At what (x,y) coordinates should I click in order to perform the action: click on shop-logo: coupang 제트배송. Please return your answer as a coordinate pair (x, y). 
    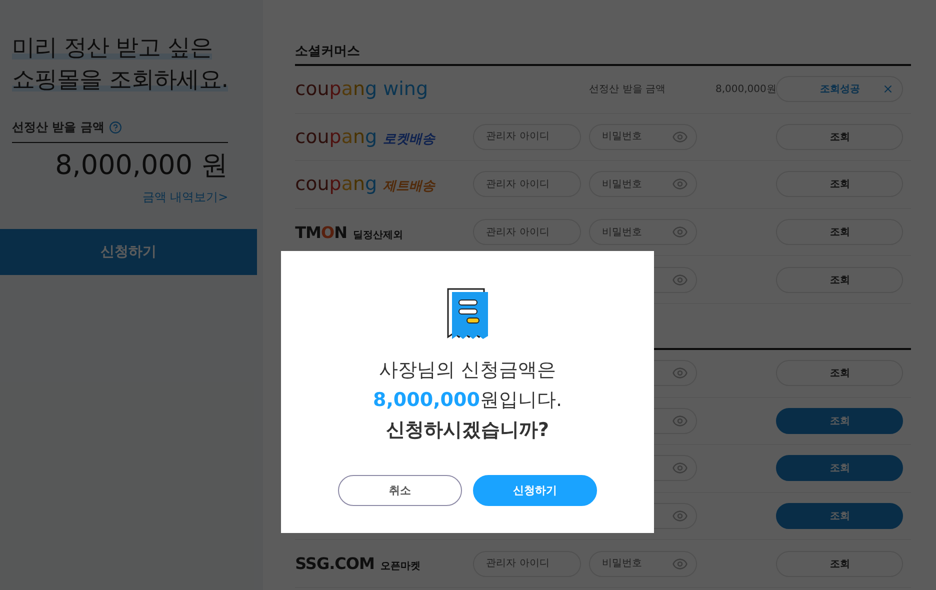
    Looking at the image, I should click on (366, 184).